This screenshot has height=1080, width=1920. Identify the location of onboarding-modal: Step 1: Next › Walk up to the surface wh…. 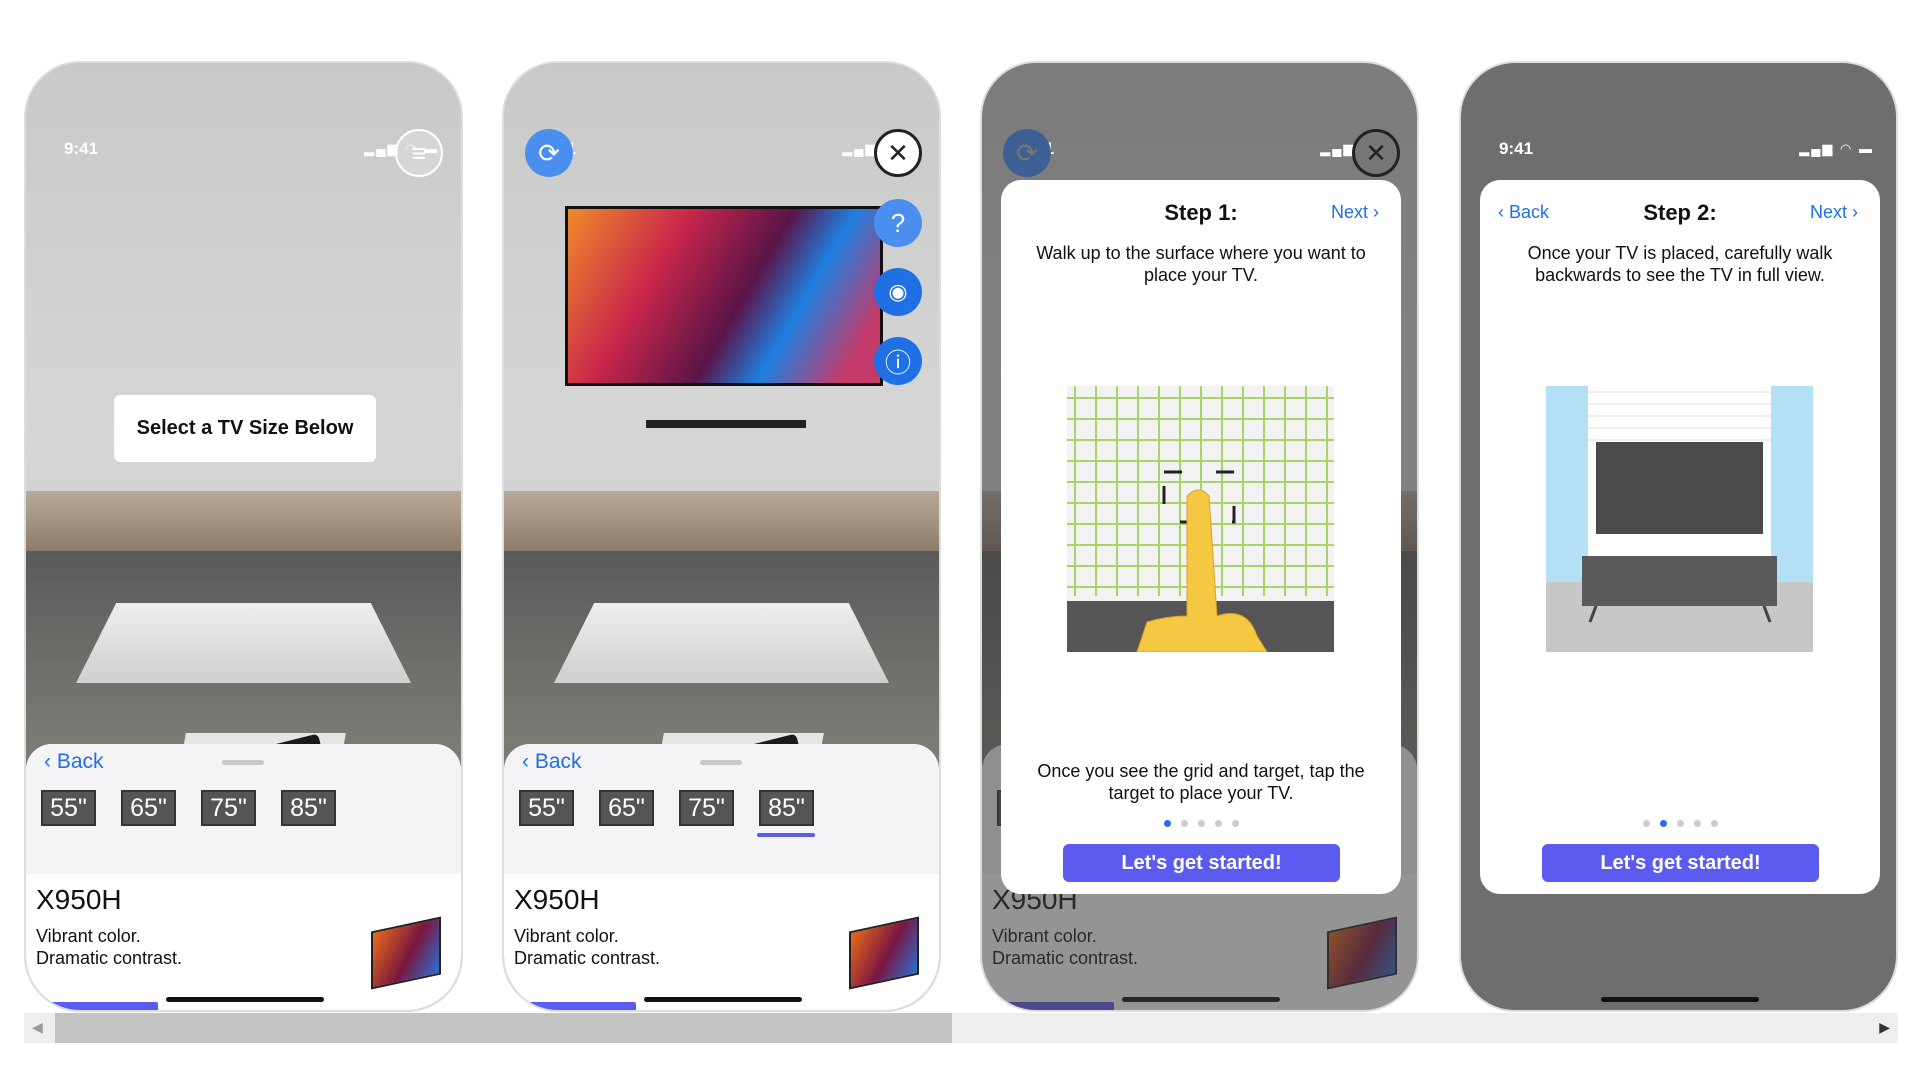
(1201, 537).